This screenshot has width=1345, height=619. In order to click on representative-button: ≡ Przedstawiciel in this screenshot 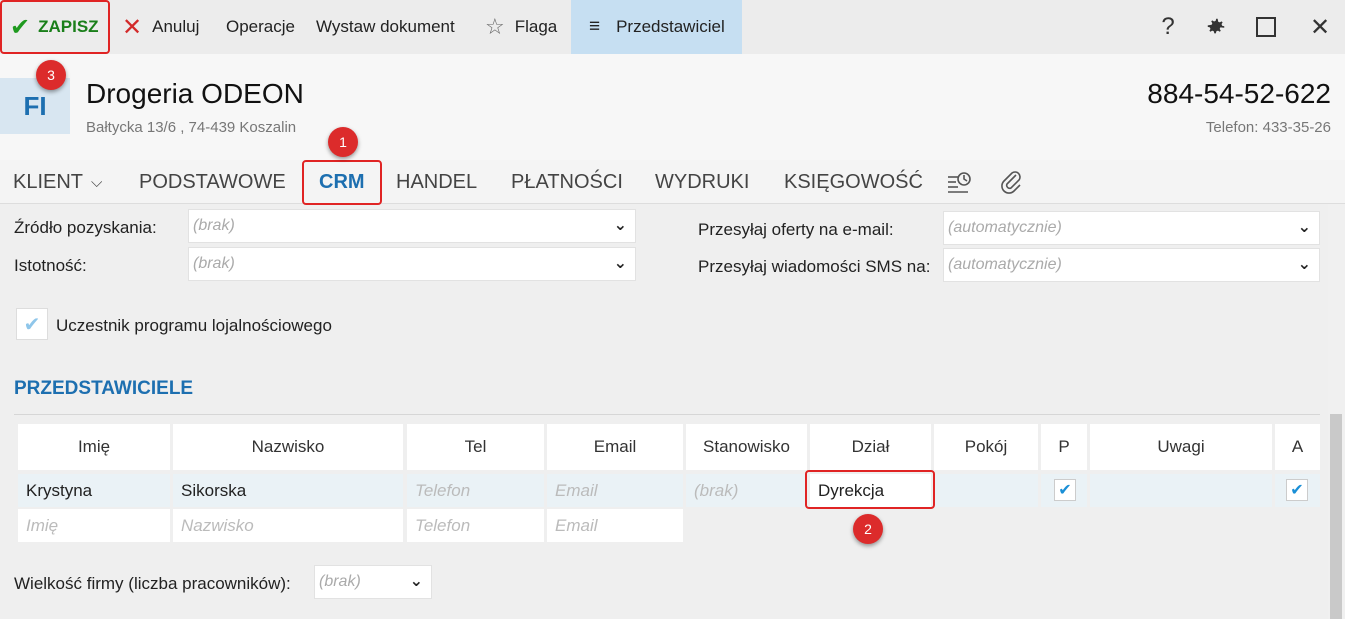, I will do `click(656, 27)`.